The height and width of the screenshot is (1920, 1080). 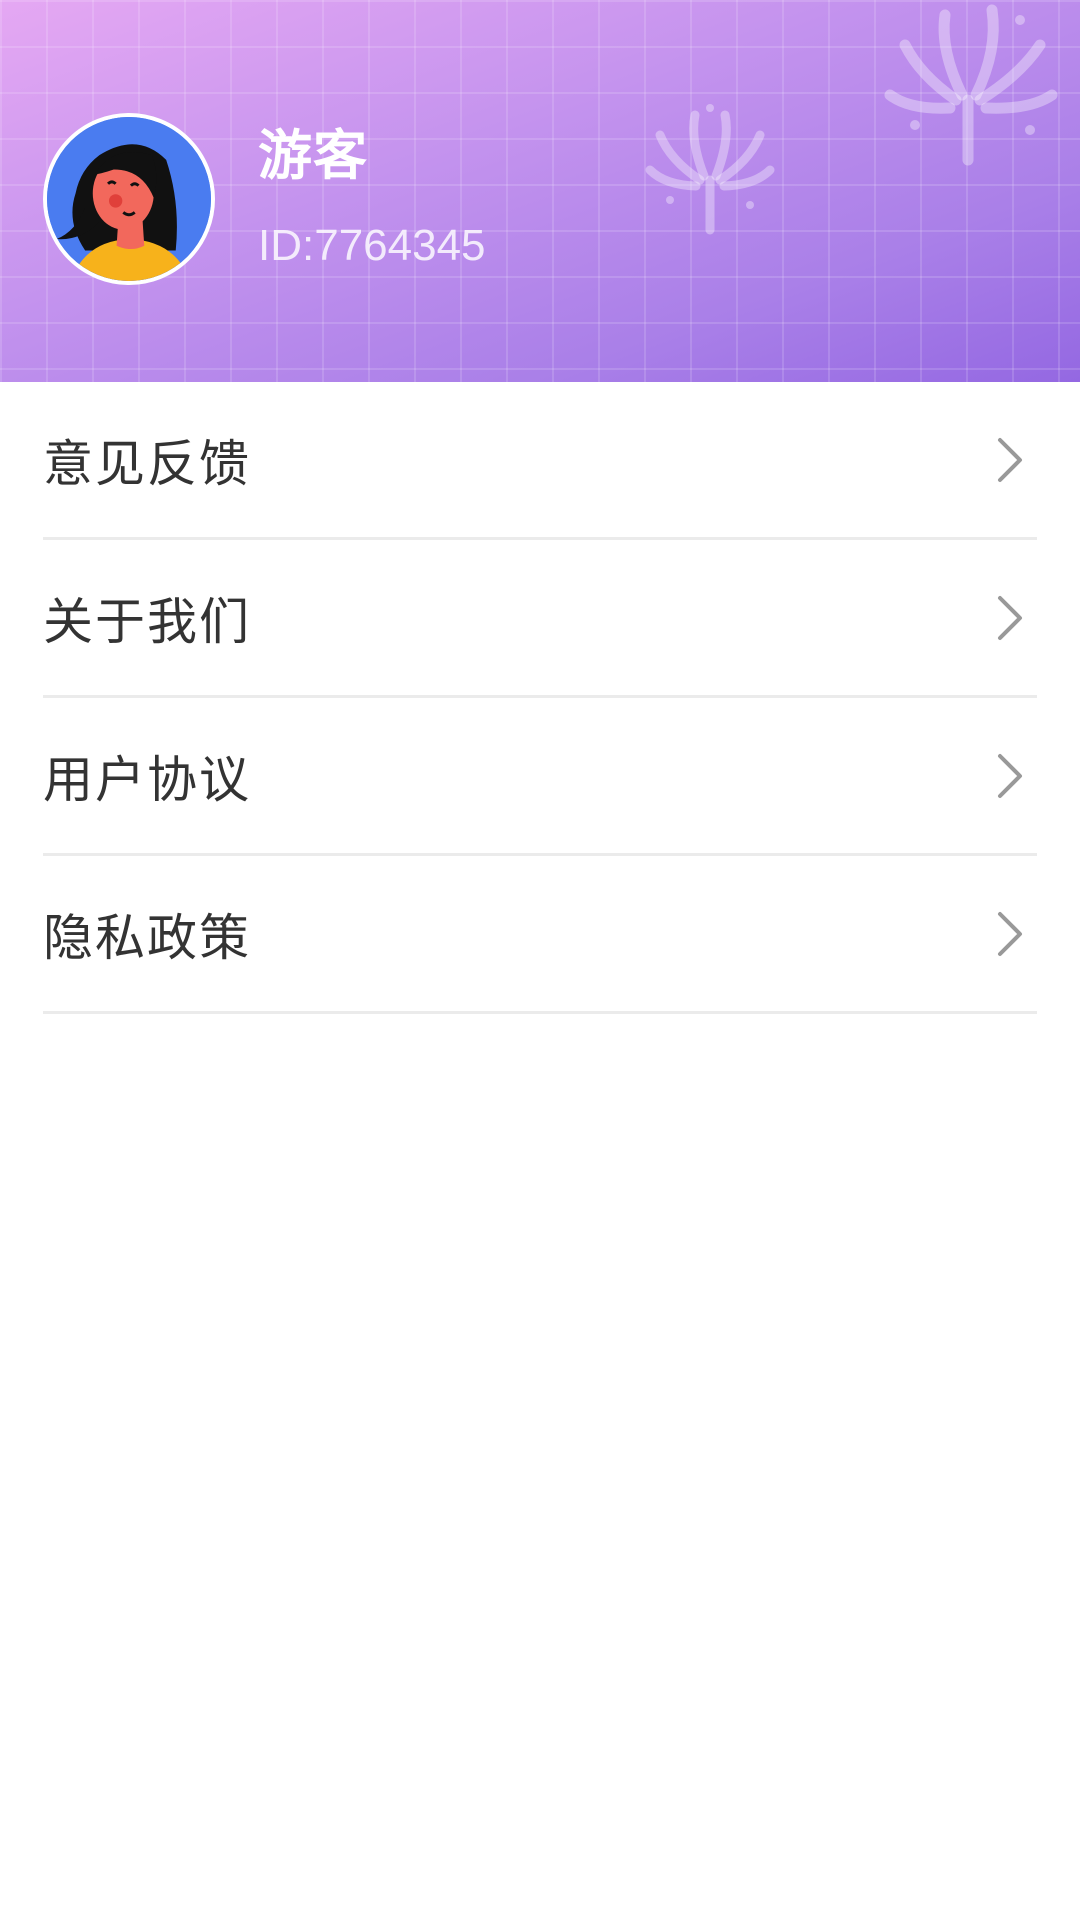 I want to click on avatar, so click(x=129, y=199).